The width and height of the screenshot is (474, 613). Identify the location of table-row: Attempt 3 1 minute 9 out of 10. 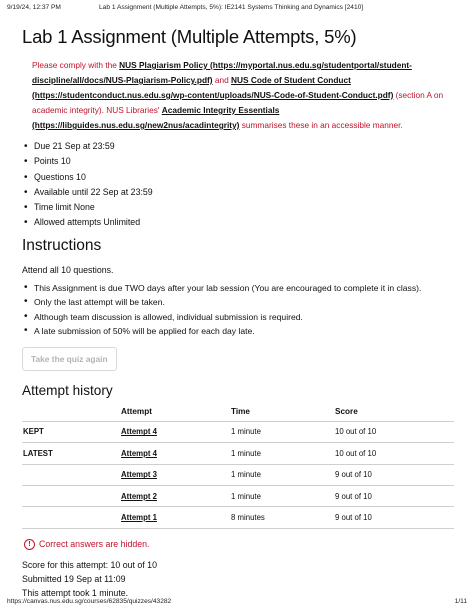
(238, 475).